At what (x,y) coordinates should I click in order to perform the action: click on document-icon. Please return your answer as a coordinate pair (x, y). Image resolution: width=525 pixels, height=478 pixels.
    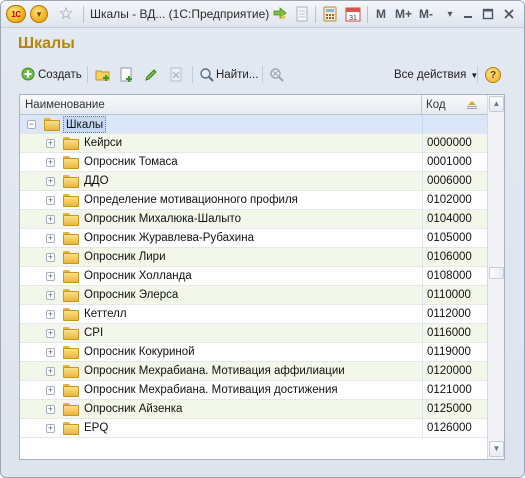
    Looking at the image, I should click on (302, 14).